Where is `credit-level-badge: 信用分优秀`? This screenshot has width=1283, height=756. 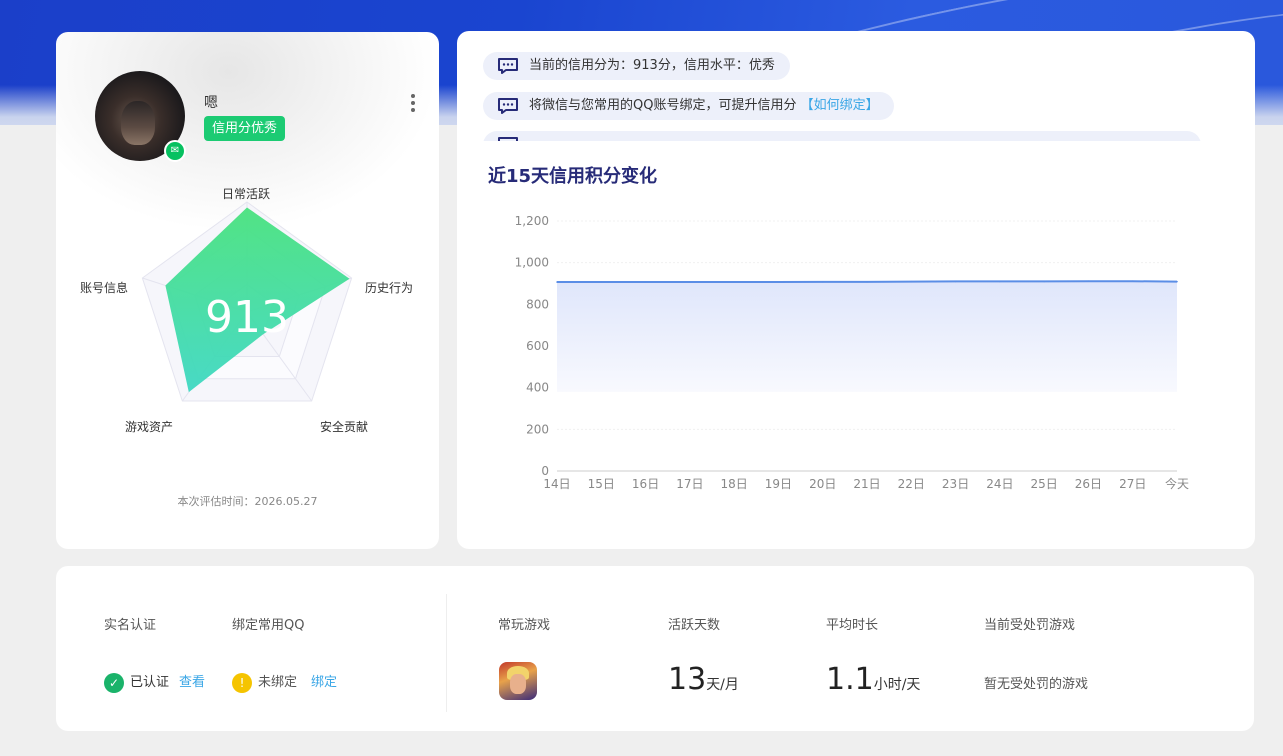
credit-level-badge: 信用分优秀 is located at coordinates (245, 128).